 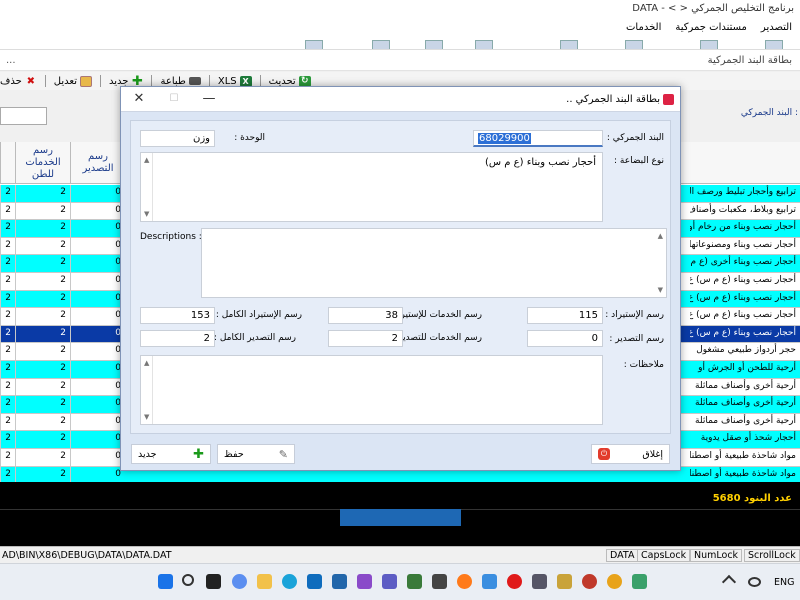 What do you see at coordinates (23, 116) in the screenshot?
I see `search-input` at bounding box center [23, 116].